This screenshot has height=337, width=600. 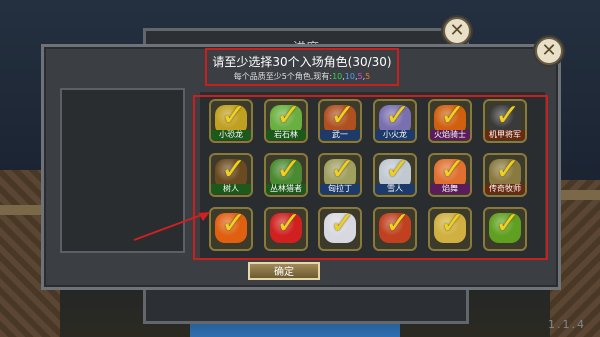 What do you see at coordinates (580, 195) in the screenshot?
I see `right-ledge` at bounding box center [580, 195].